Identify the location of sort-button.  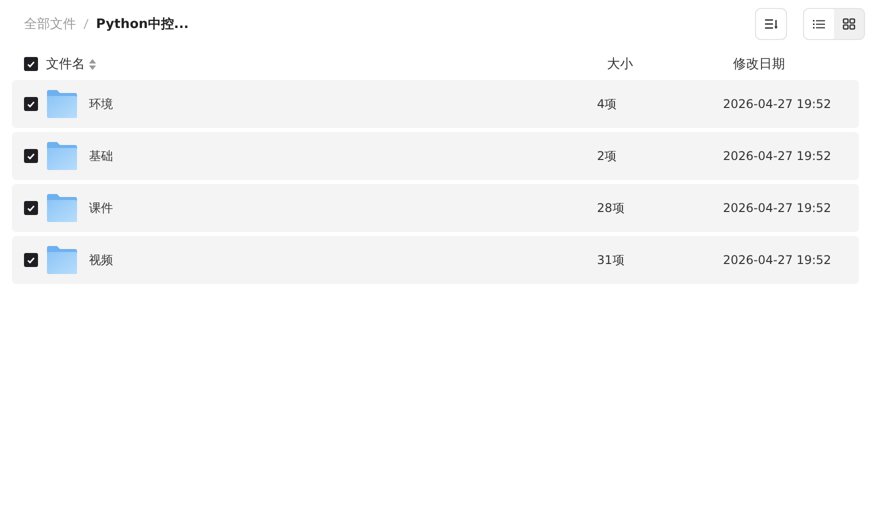
(771, 24).